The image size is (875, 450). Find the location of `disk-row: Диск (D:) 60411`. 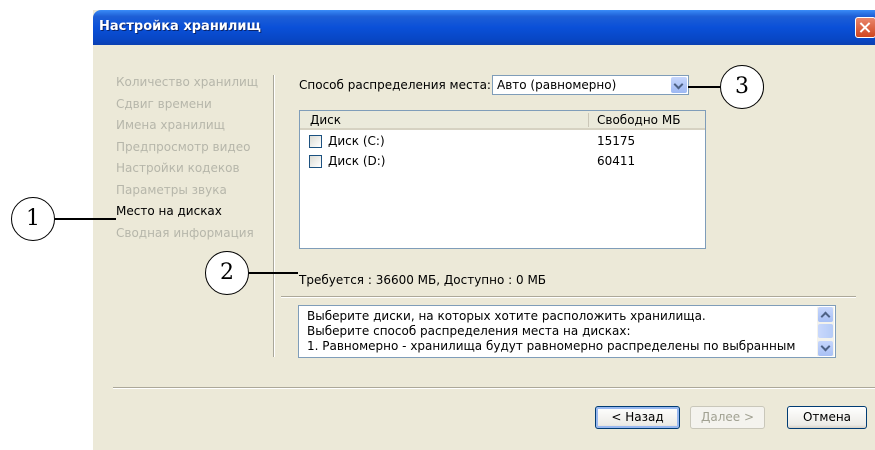

disk-row: Диск (D:) 60411 is located at coordinates (502, 162).